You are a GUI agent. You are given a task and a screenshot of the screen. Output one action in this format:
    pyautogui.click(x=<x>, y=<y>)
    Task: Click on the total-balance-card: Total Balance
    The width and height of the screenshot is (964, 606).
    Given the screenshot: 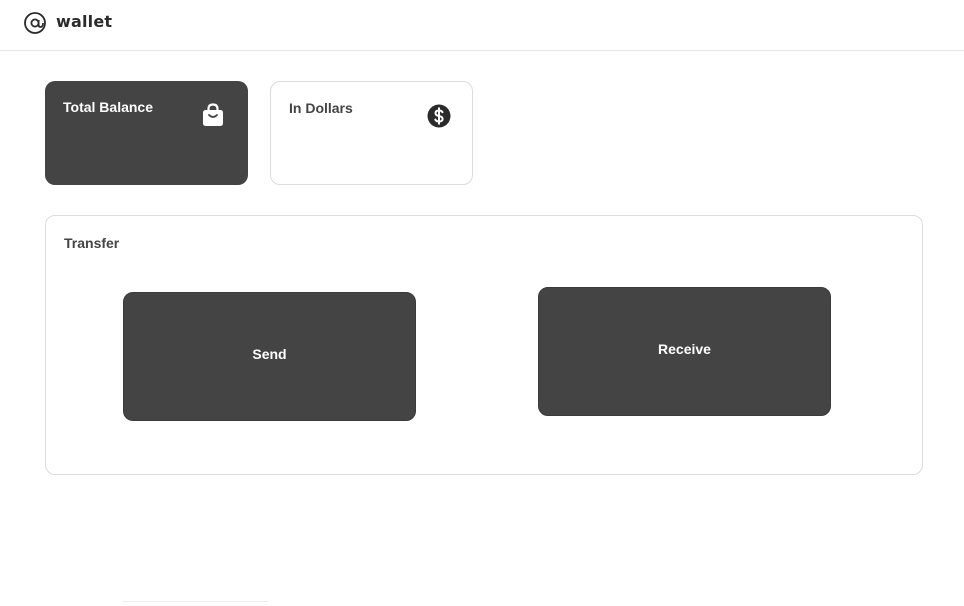 What is the action you would take?
    pyautogui.click(x=146, y=133)
    